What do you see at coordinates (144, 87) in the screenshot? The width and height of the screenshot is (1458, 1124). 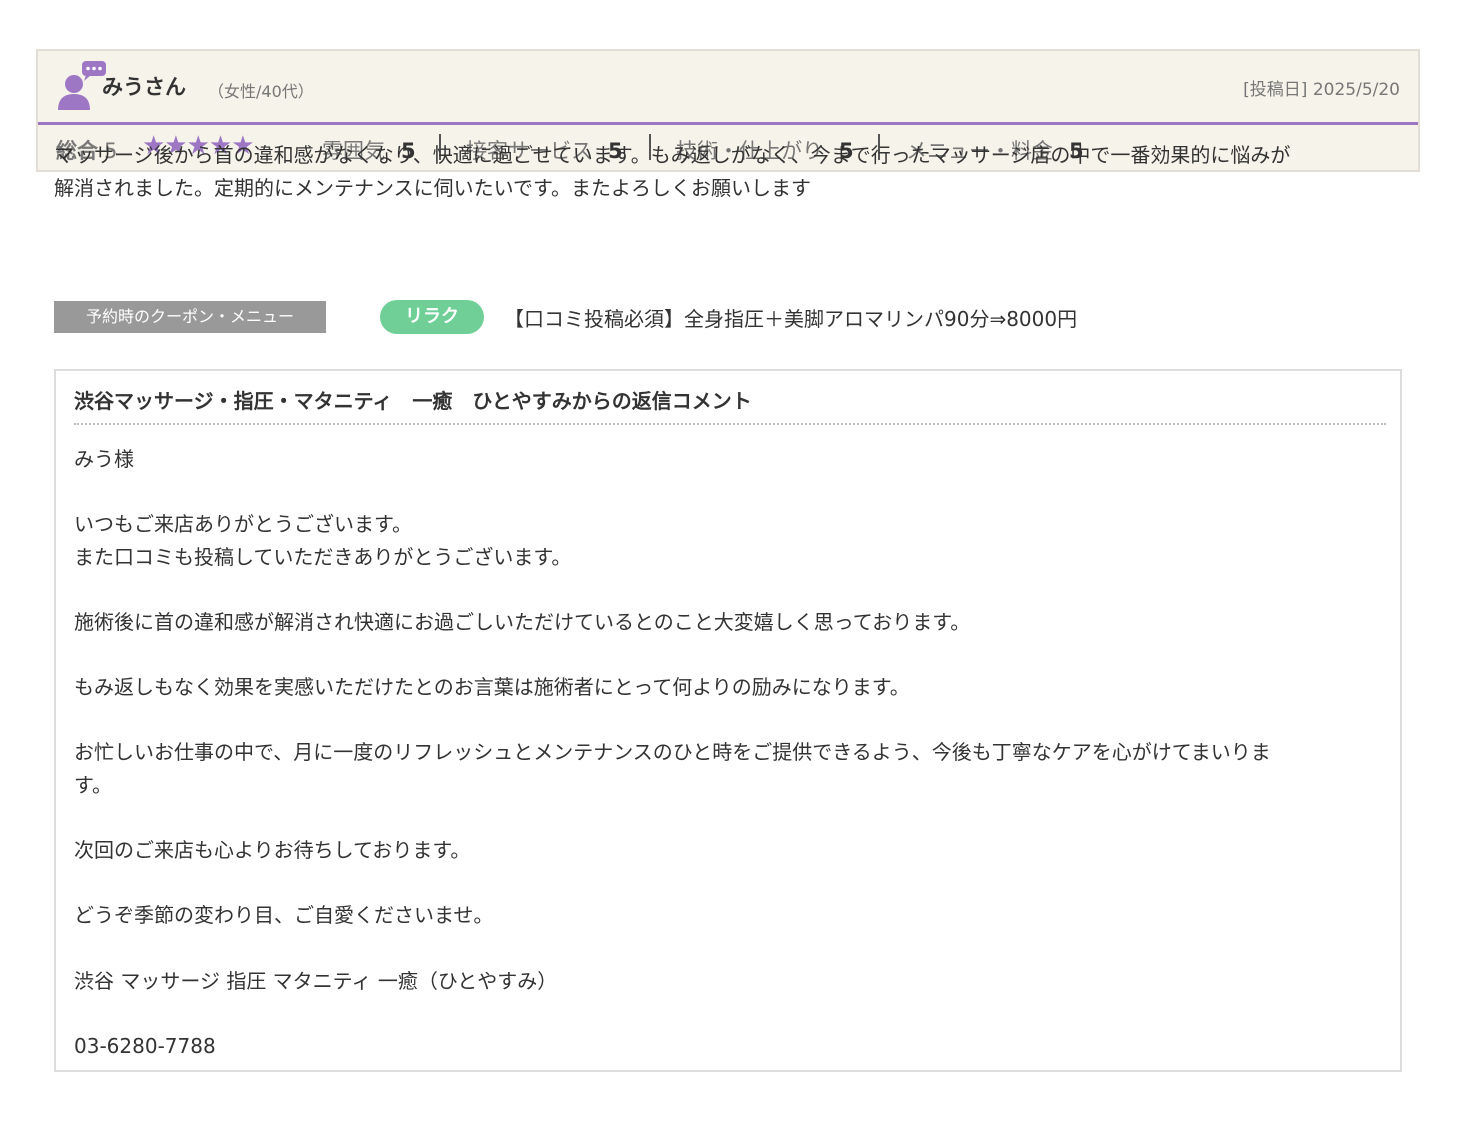 I see `reviewer-name: みうさん` at bounding box center [144, 87].